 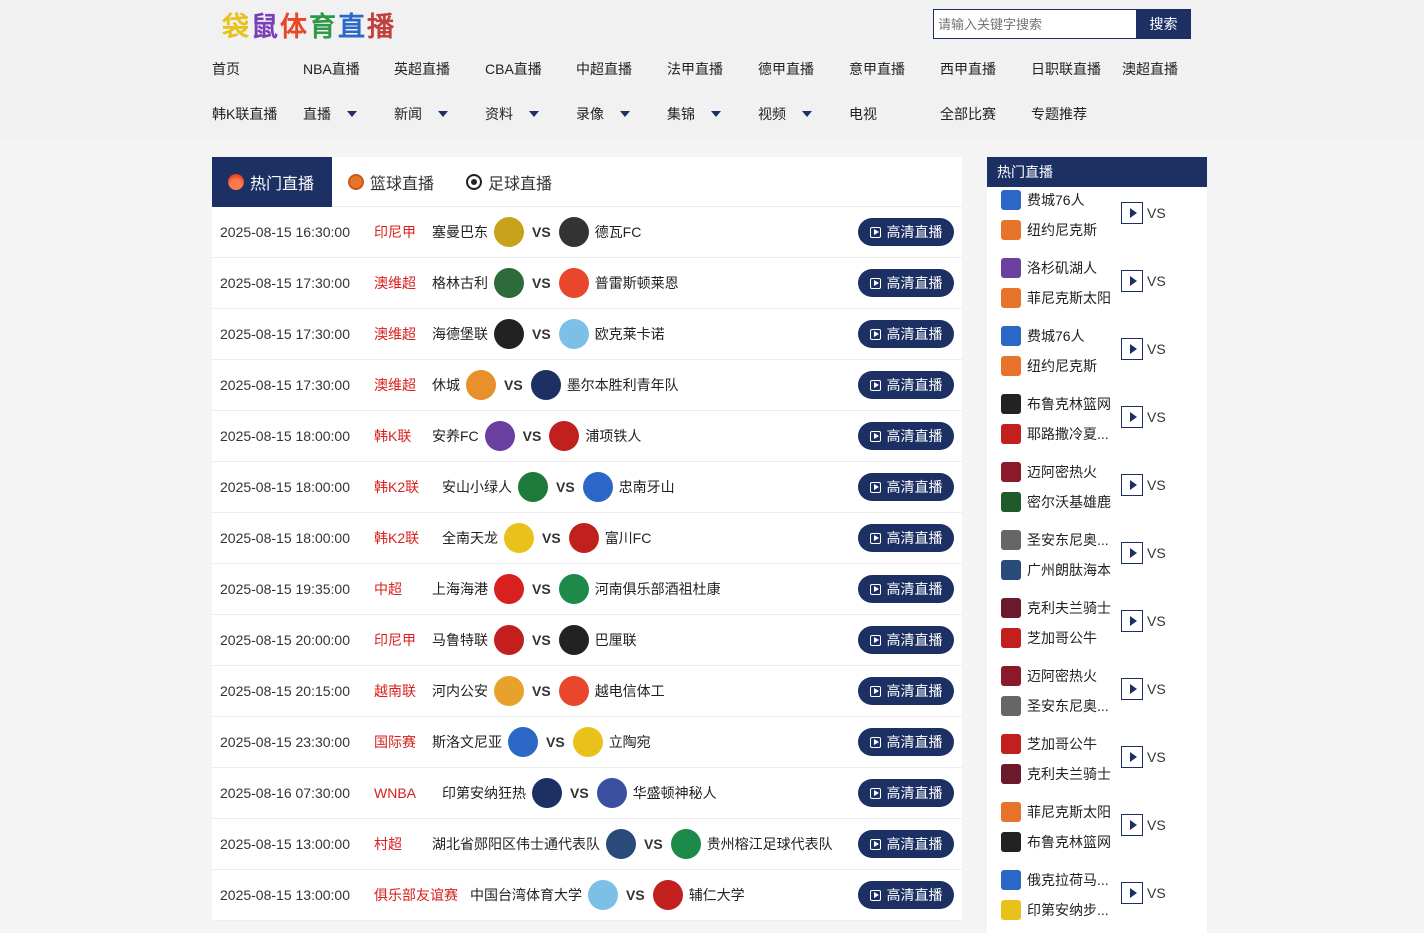 I want to click on site-logo: 袋鼠体育直播, so click(x=309, y=24).